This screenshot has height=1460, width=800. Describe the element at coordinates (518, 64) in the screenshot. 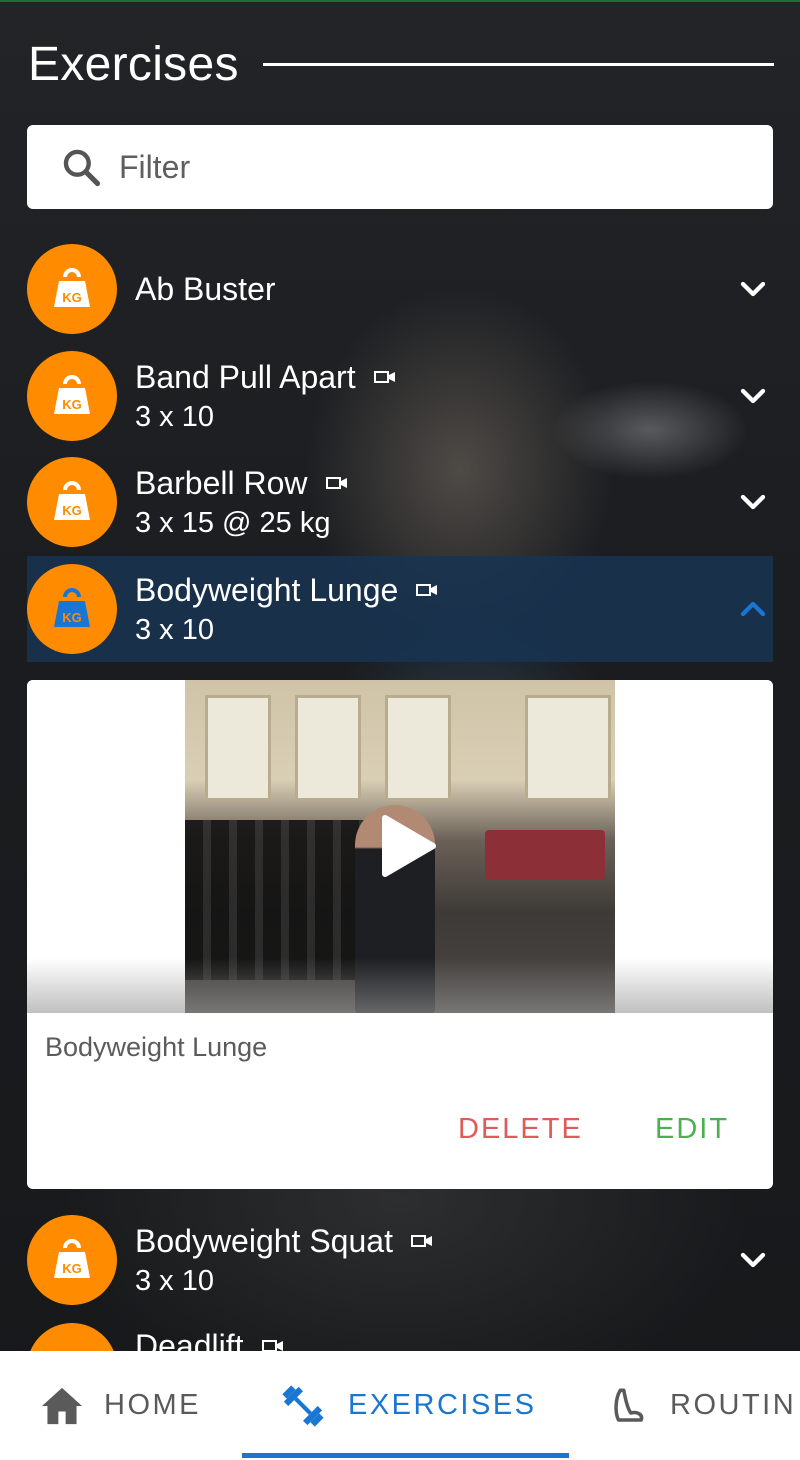

I see `title-rule` at that location.